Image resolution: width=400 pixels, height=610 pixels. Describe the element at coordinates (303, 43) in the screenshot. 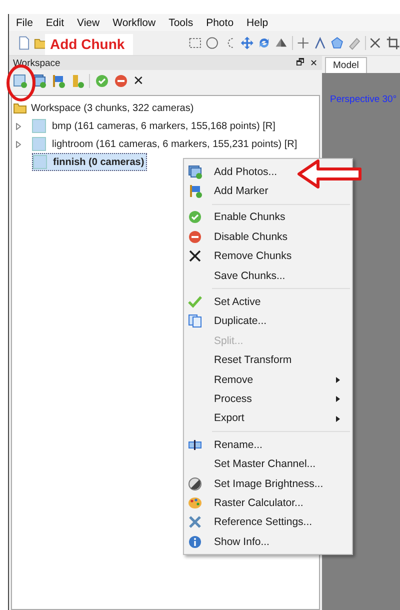

I see `crosshair-icon` at that location.